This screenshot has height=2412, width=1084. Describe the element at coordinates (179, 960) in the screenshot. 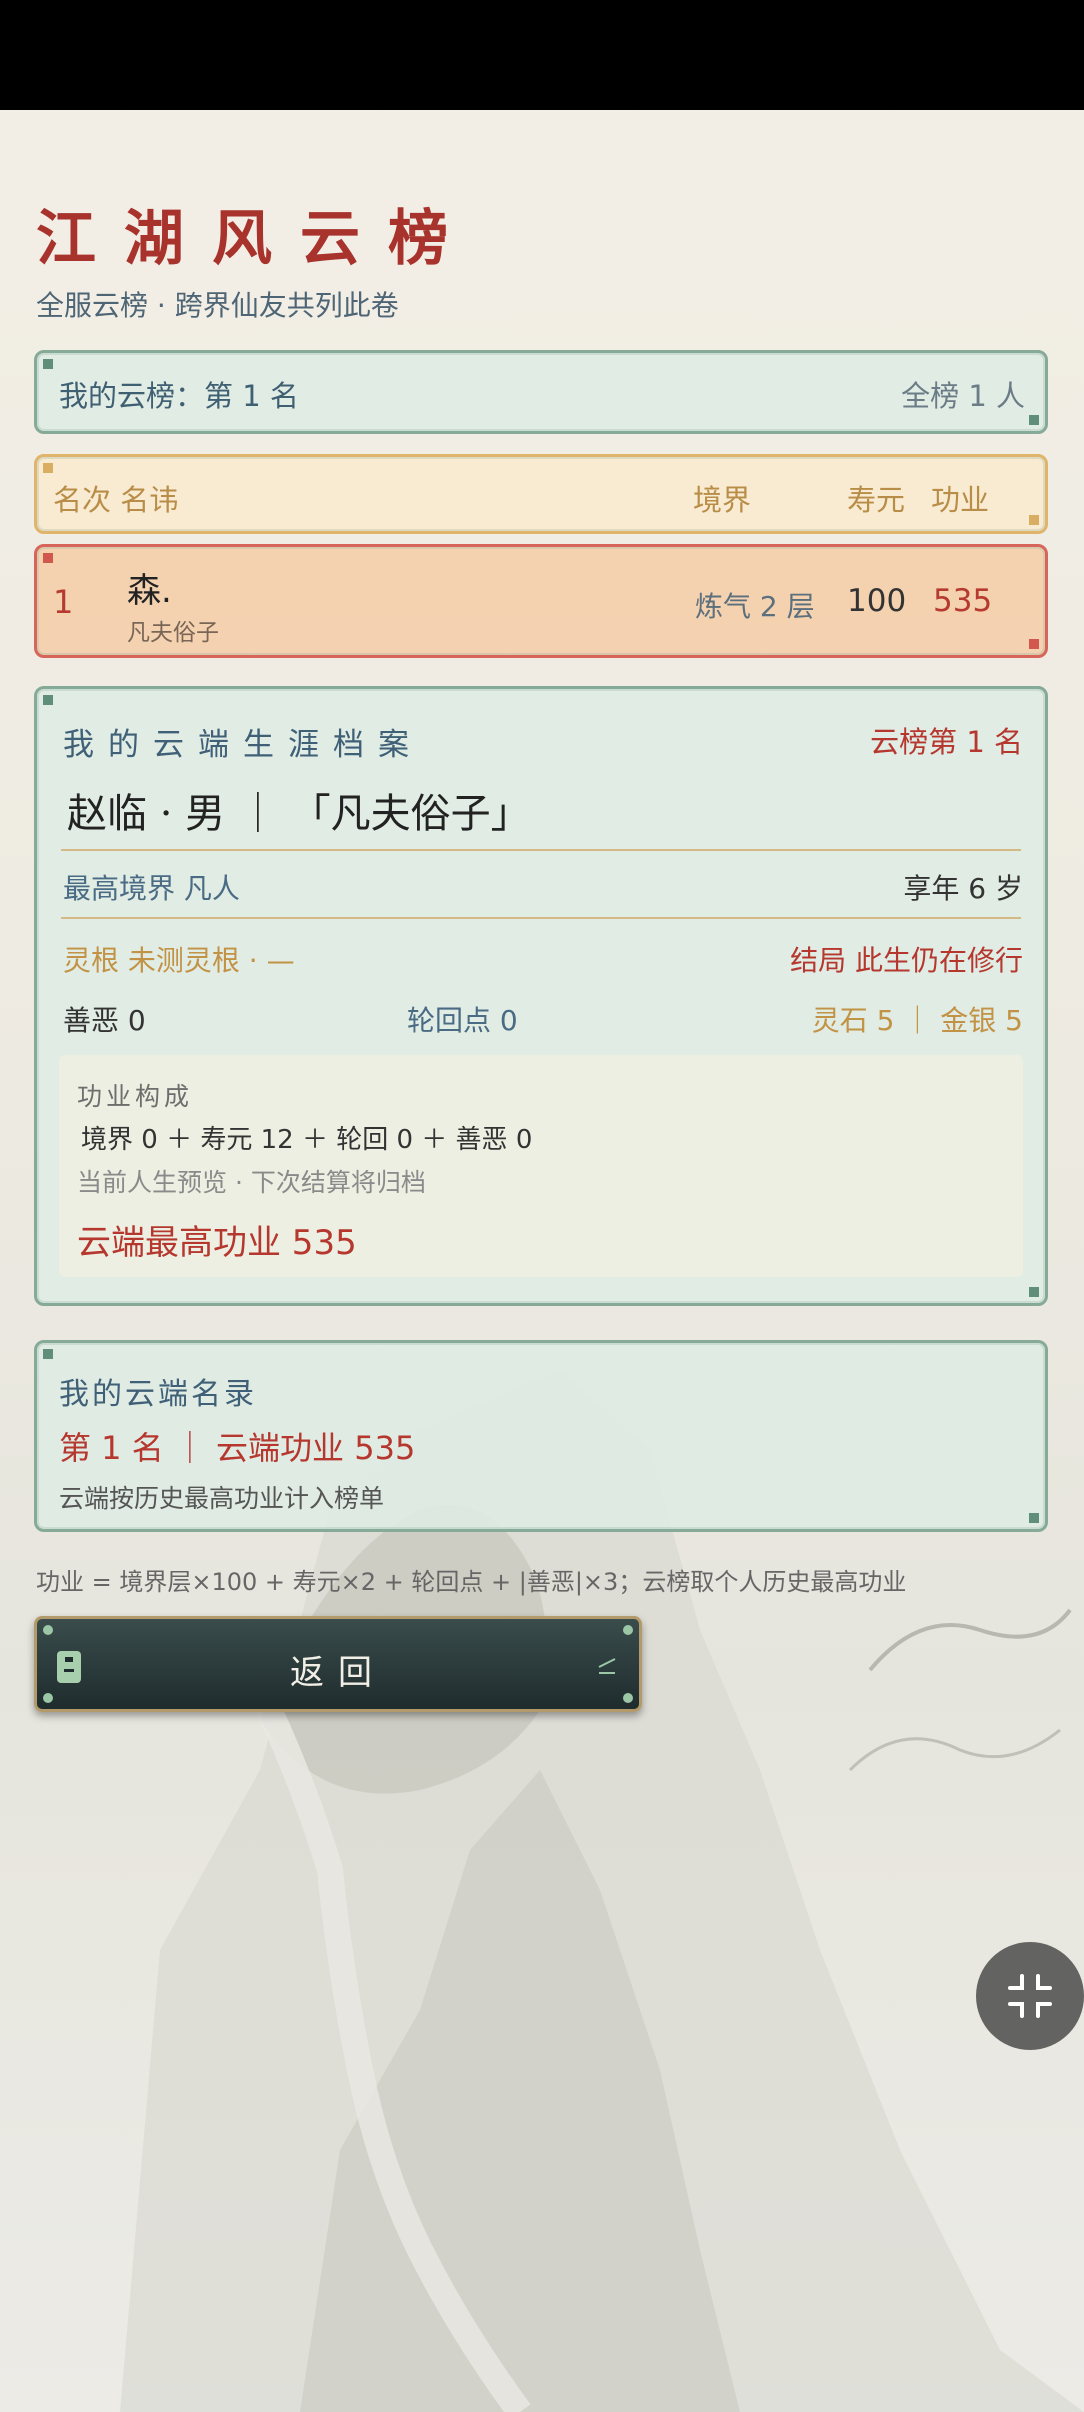

I see `spirit-root: 灵根 未测灵根 · —` at that location.